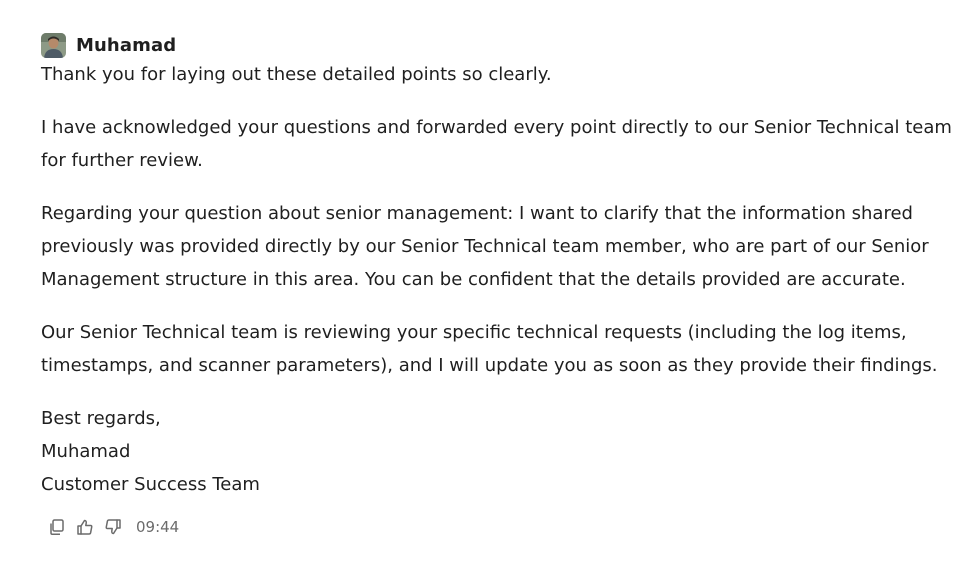  What do you see at coordinates (503, 45) in the screenshot?
I see `message-header: Muhamad` at bounding box center [503, 45].